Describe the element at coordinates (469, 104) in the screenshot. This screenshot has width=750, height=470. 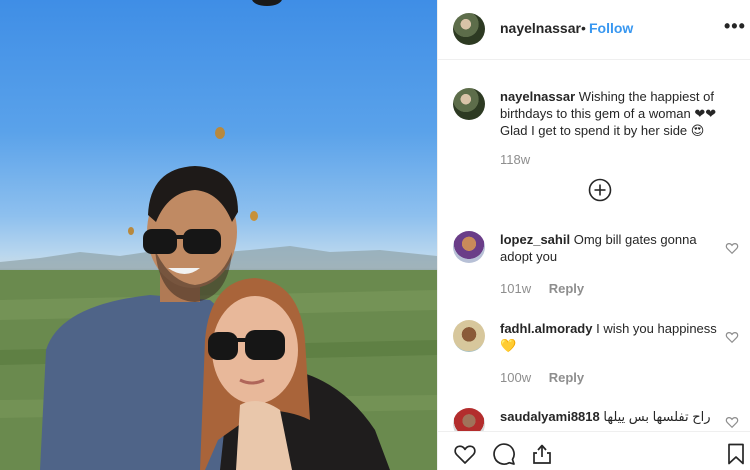
I see `caption-avatar` at that location.